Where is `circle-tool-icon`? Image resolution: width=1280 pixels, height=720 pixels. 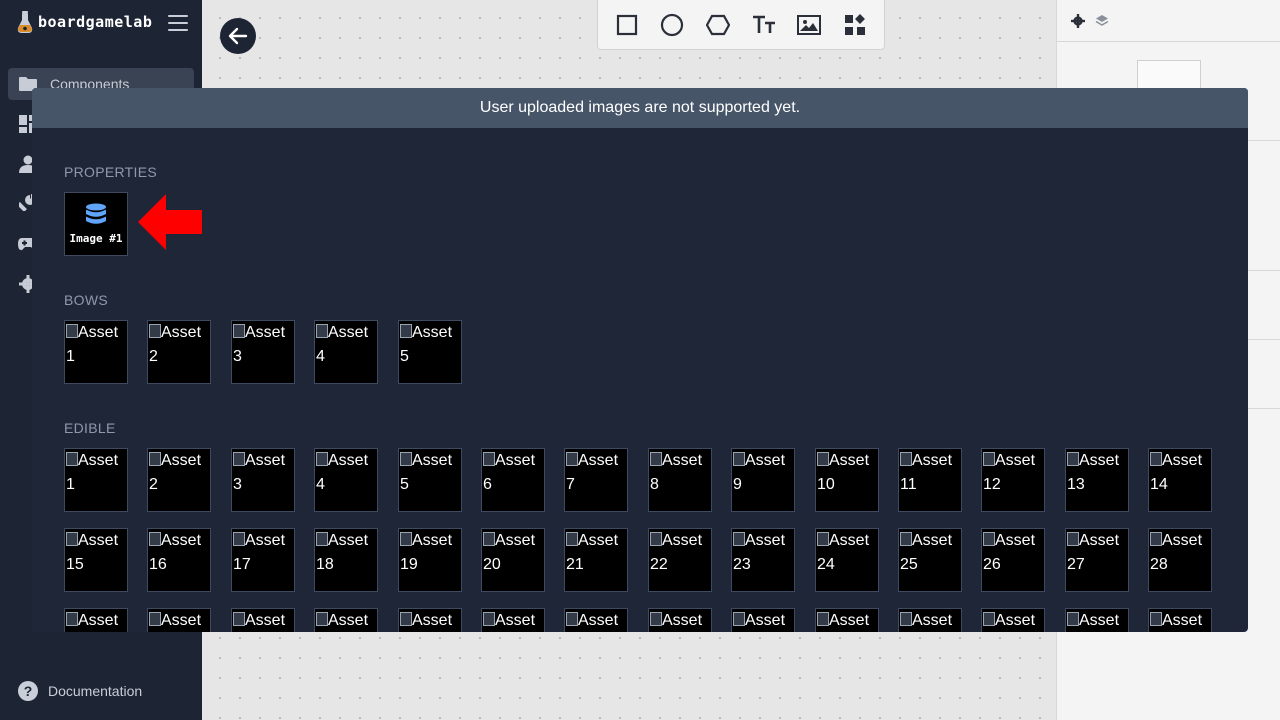
circle-tool-icon is located at coordinates (672, 25).